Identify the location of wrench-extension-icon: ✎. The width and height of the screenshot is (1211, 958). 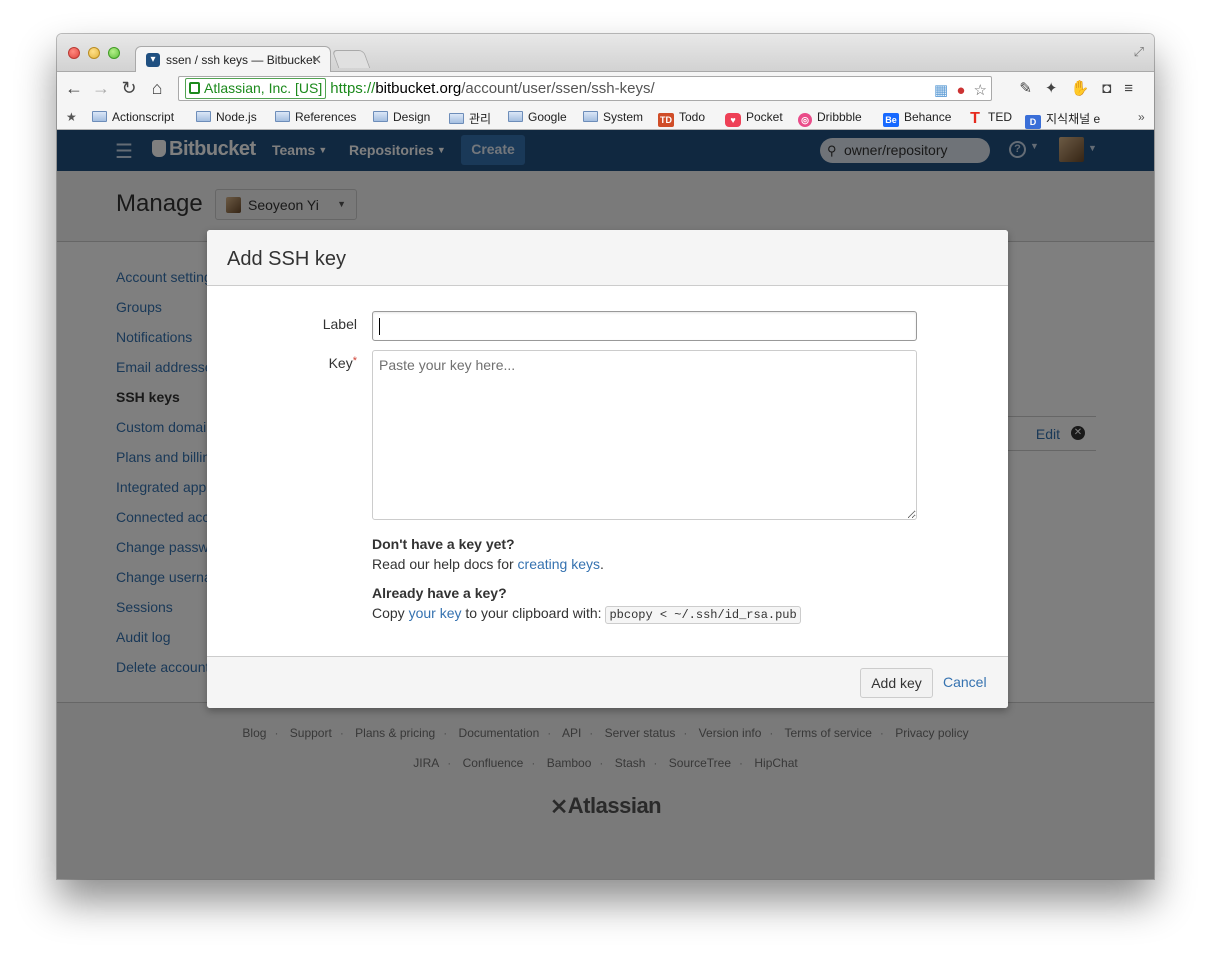
(1032, 88).